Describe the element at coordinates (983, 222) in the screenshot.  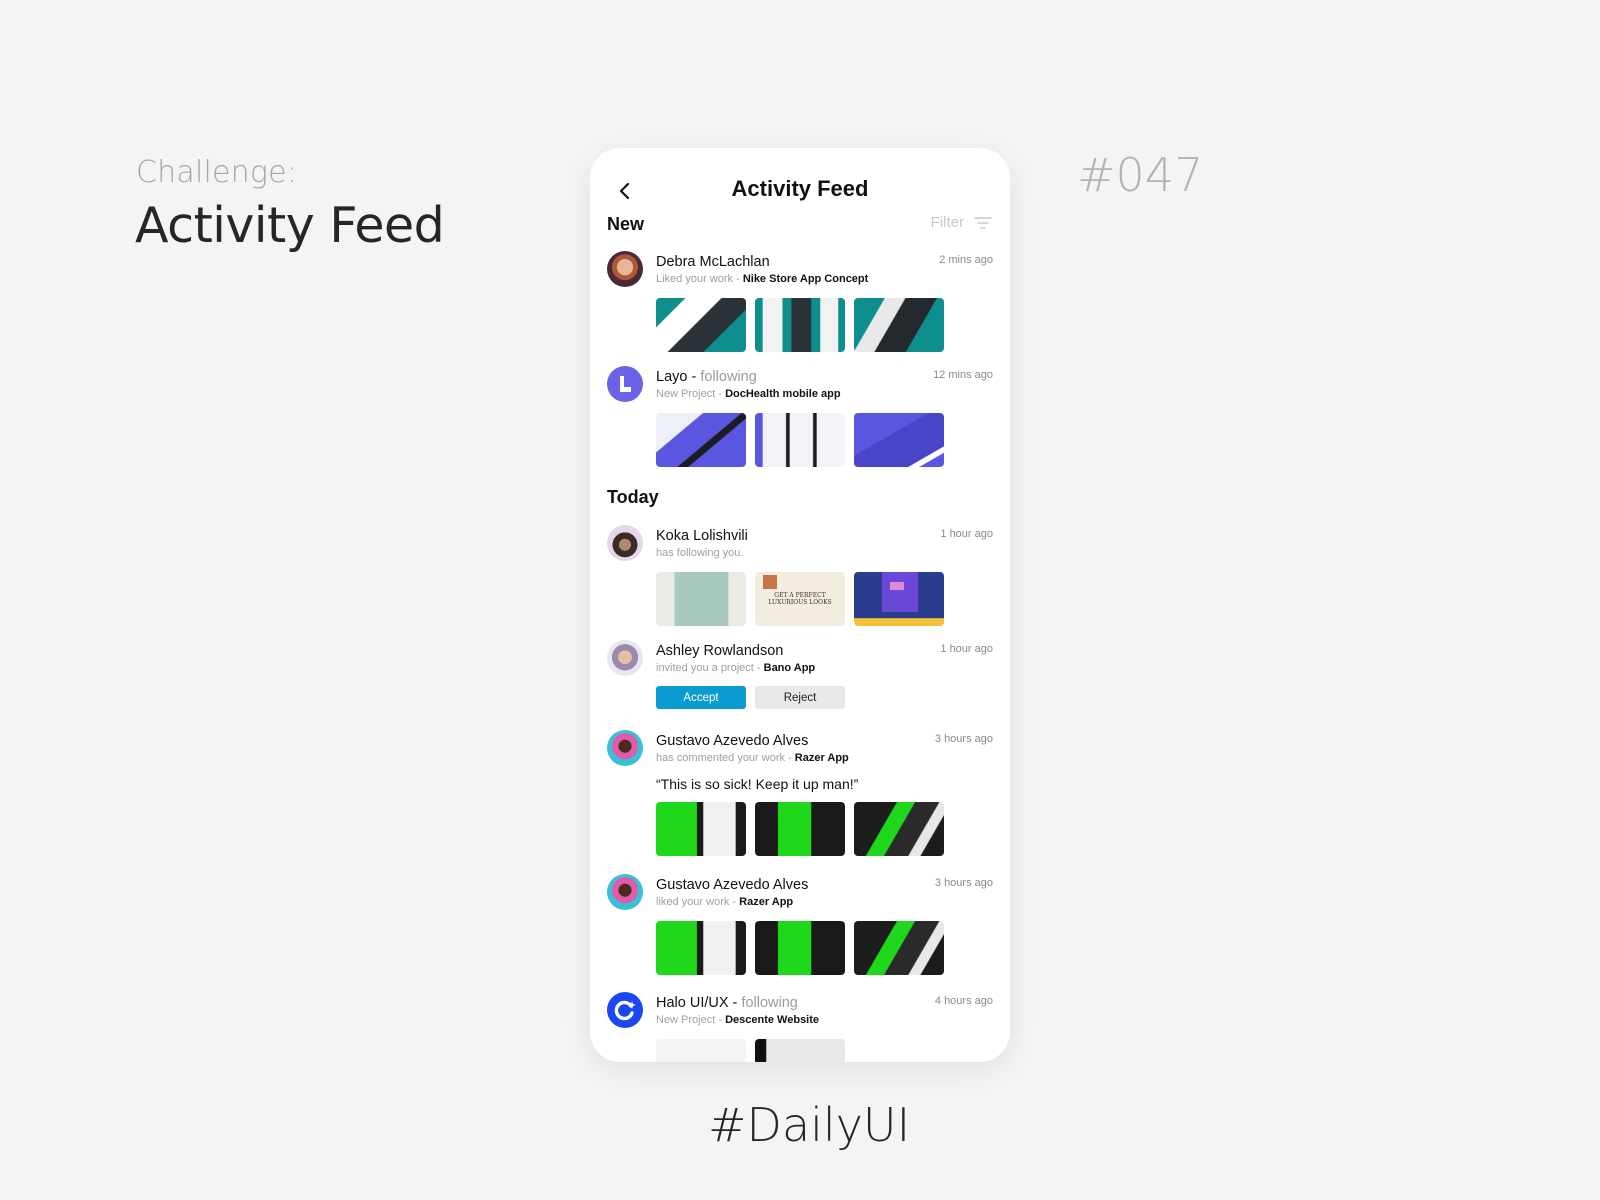
I see `filter-lines-icon` at that location.